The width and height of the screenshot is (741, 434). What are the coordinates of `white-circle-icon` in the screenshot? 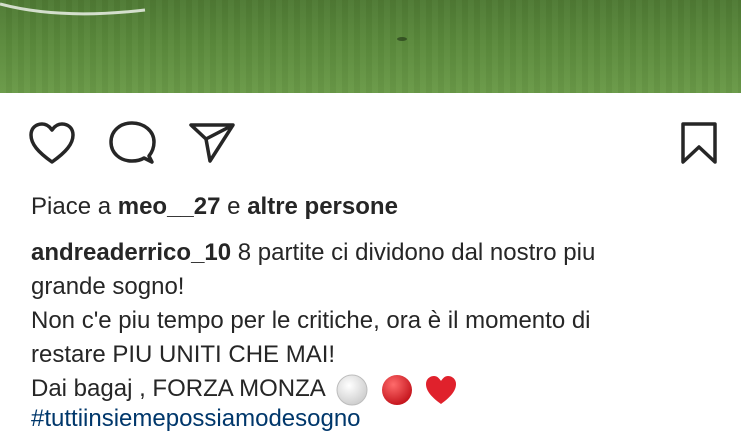 It's located at (352, 390).